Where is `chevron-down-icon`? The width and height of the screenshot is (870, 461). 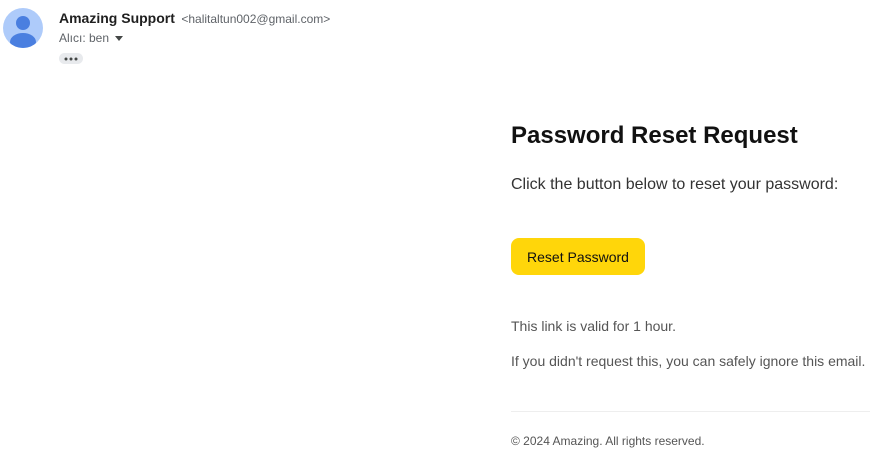 chevron-down-icon is located at coordinates (119, 38).